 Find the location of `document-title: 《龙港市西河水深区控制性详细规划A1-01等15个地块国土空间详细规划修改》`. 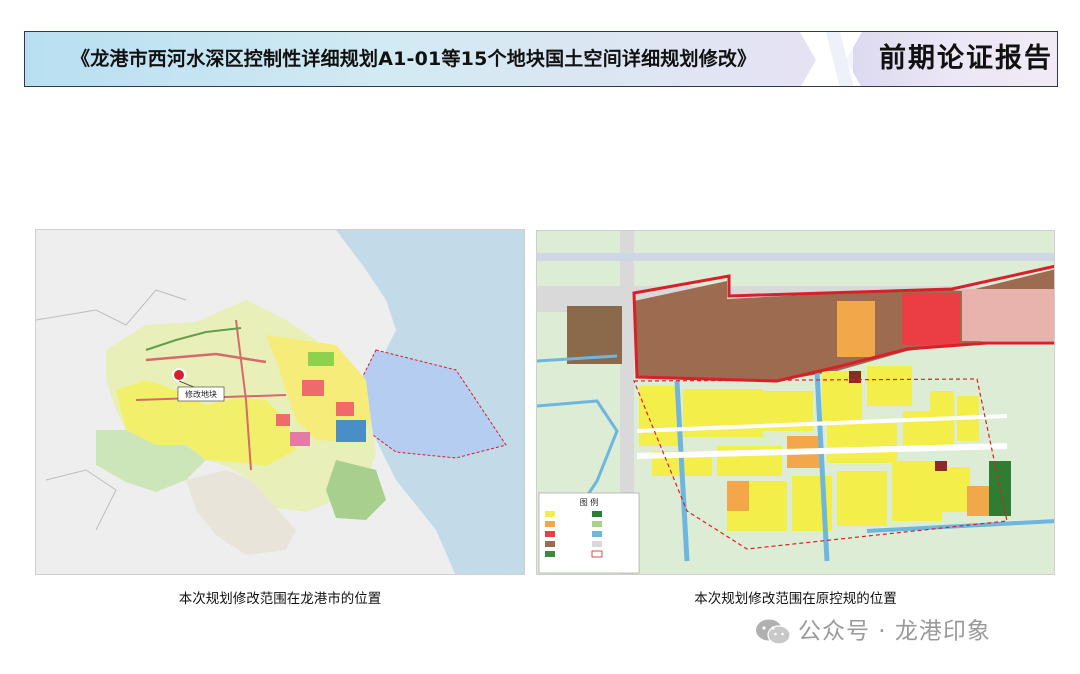

document-title: 《龙港市西河水深区控制性详细规划A1-01等15个地块国土空间详细规划修改》 is located at coordinates (414, 59).